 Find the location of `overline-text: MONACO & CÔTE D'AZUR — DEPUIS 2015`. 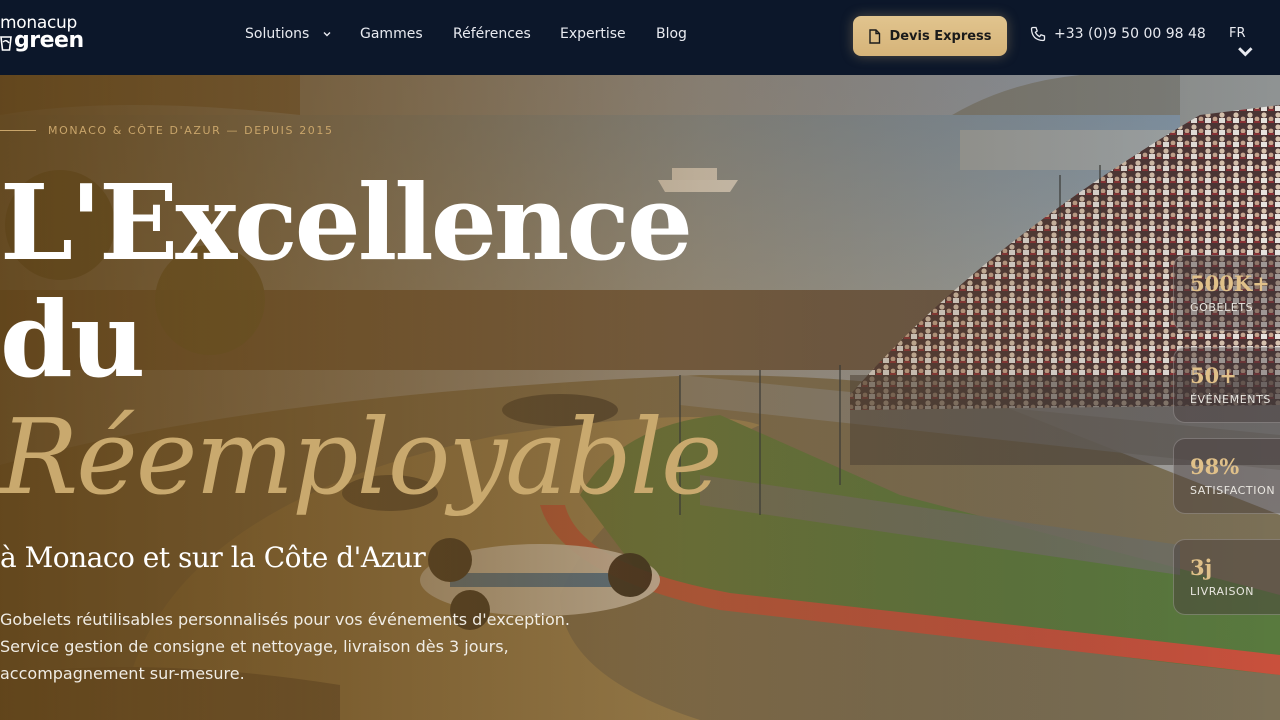

overline-text: MONACO & CÔTE D'AZUR — DEPUIS 2015 is located at coordinates (191, 130).